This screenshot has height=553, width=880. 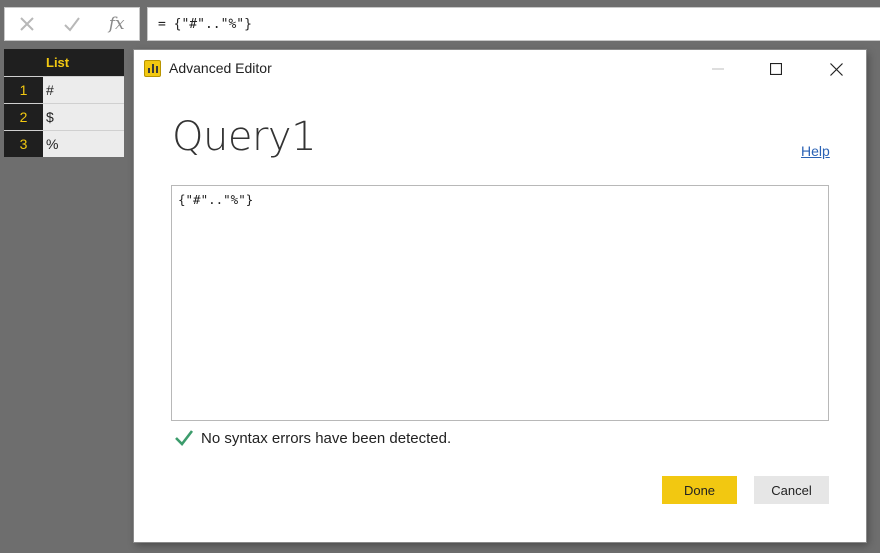 What do you see at coordinates (220, 68) in the screenshot?
I see `dialog-title: Advanced Editor` at bounding box center [220, 68].